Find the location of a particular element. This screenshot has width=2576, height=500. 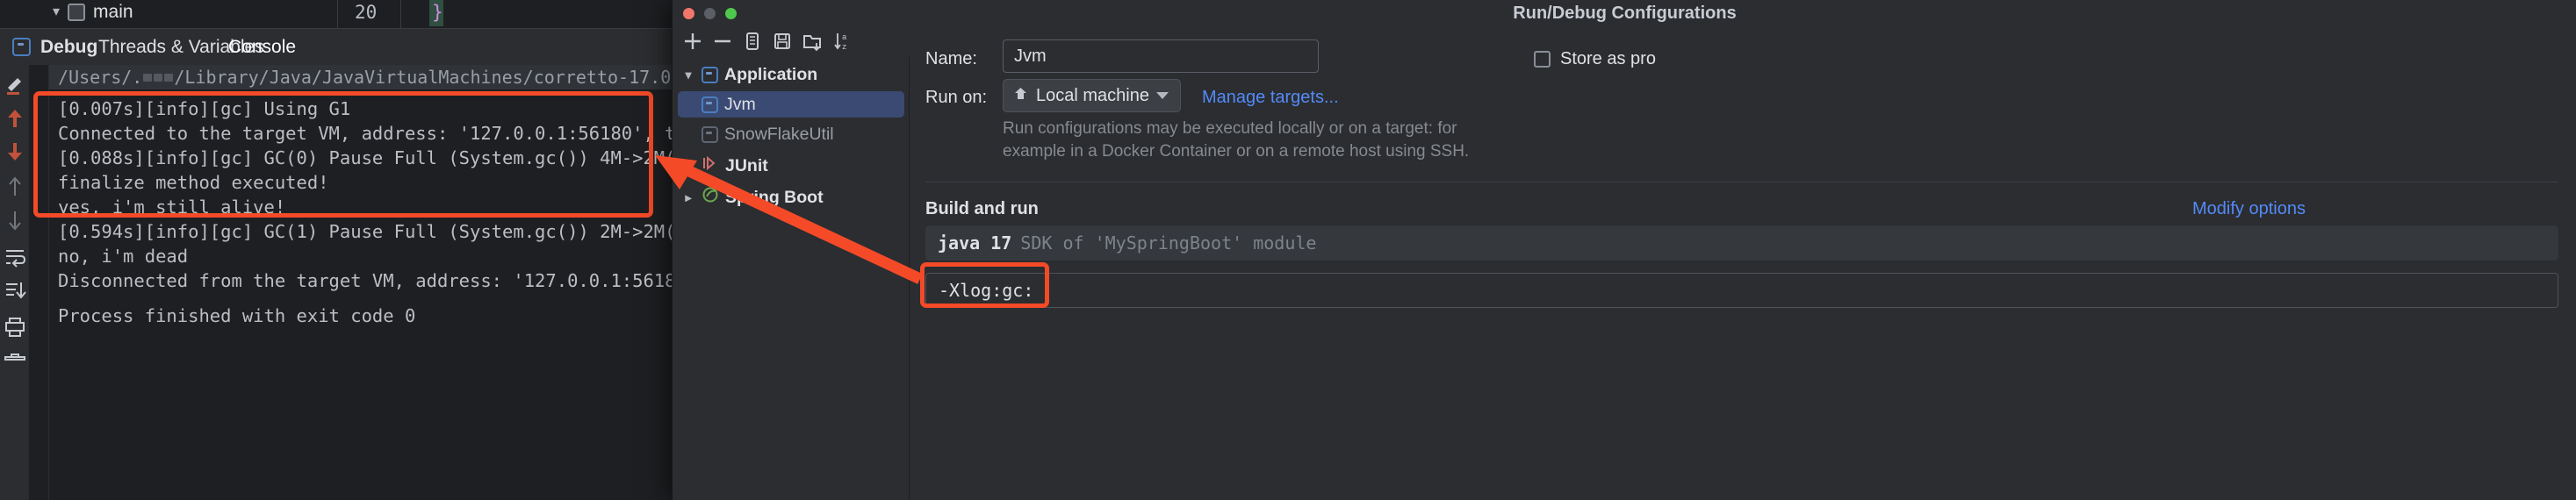

tree-group-spring-boot-label: Spring Boot is located at coordinates (774, 197).